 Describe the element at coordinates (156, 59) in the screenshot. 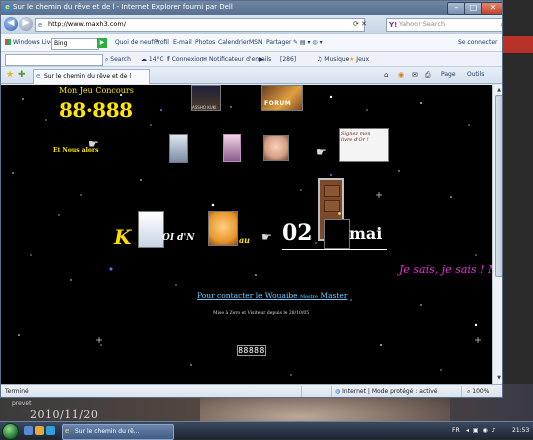

I see `weather-label: 14°C` at that location.